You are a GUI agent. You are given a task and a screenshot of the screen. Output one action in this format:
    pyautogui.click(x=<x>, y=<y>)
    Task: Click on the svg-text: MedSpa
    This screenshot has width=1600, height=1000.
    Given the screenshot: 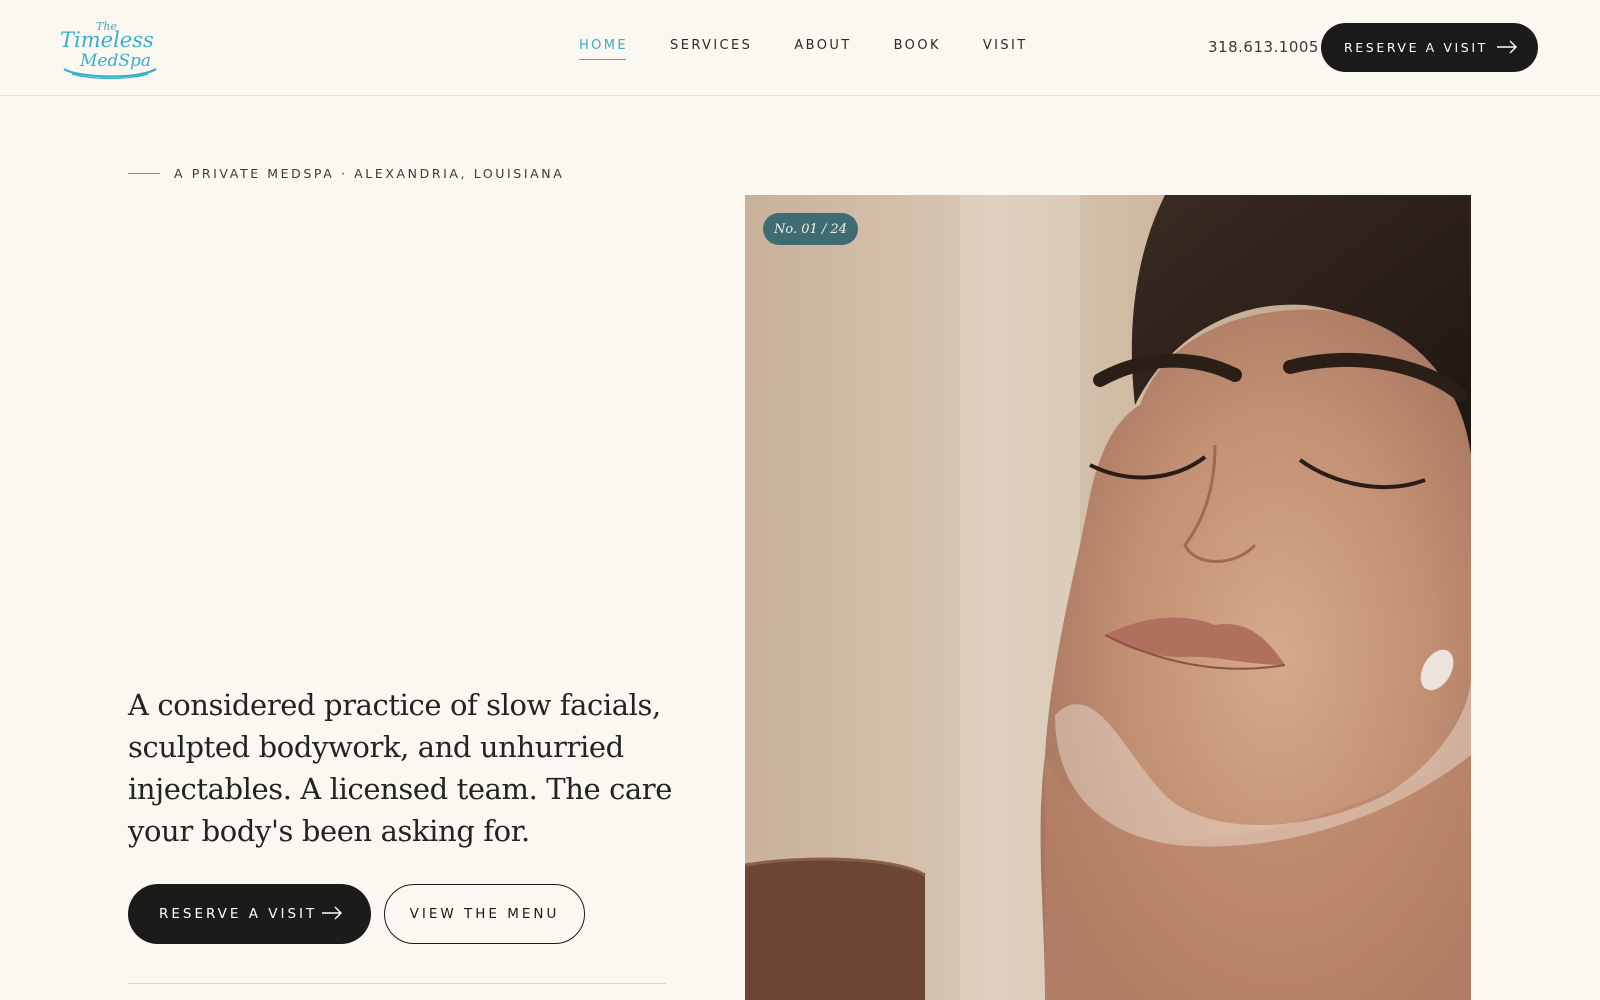 What is the action you would take?
    pyautogui.click(x=115, y=61)
    